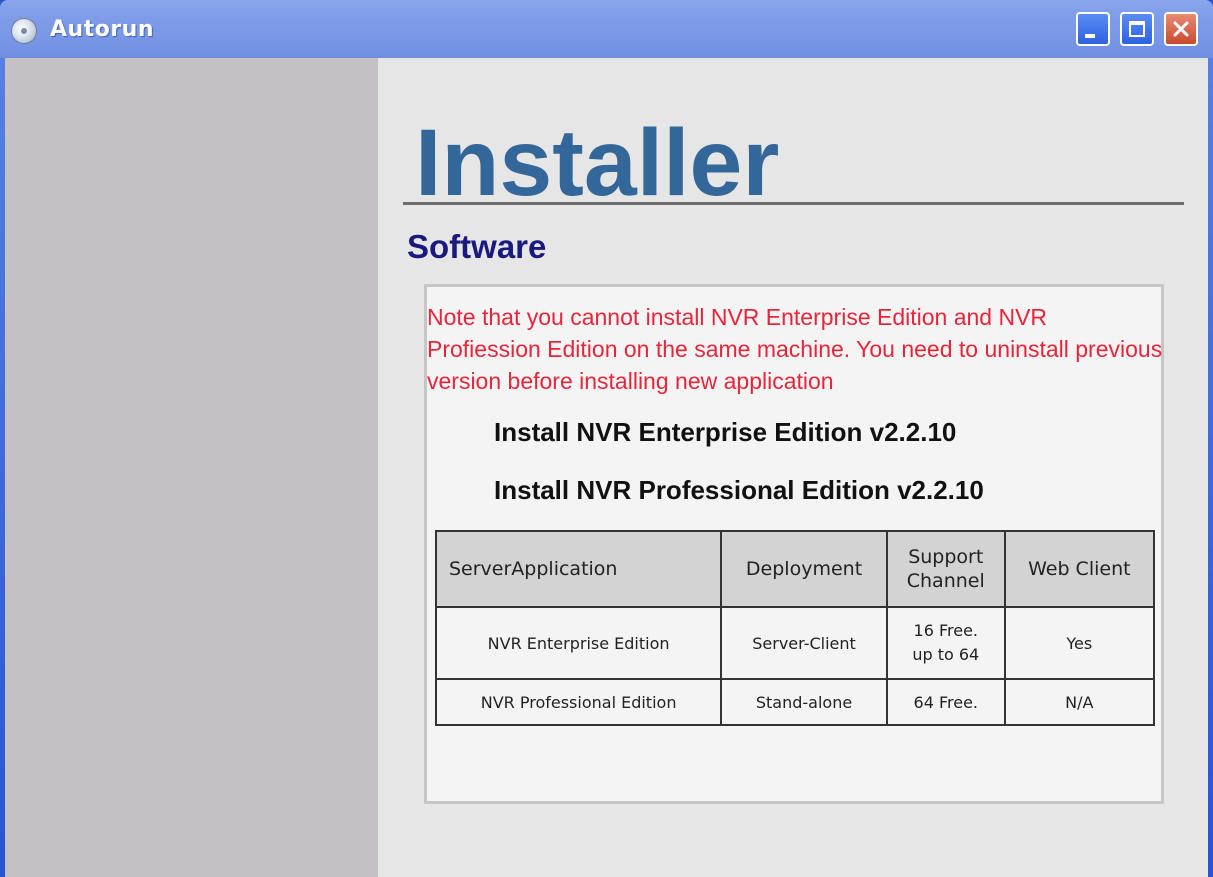  What do you see at coordinates (597, 163) in the screenshot?
I see `page-title: Installer` at bounding box center [597, 163].